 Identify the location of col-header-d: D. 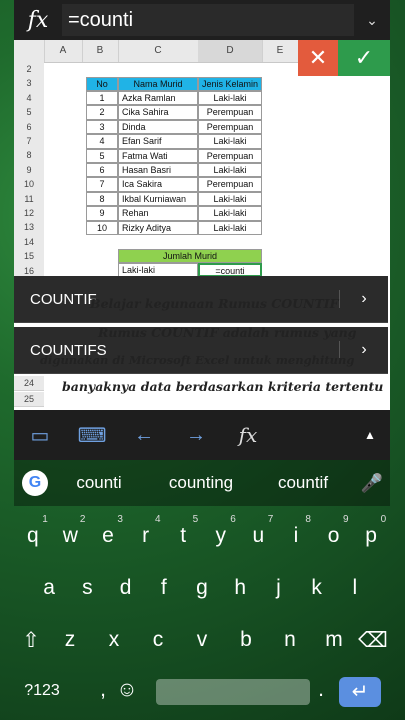
(230, 51).